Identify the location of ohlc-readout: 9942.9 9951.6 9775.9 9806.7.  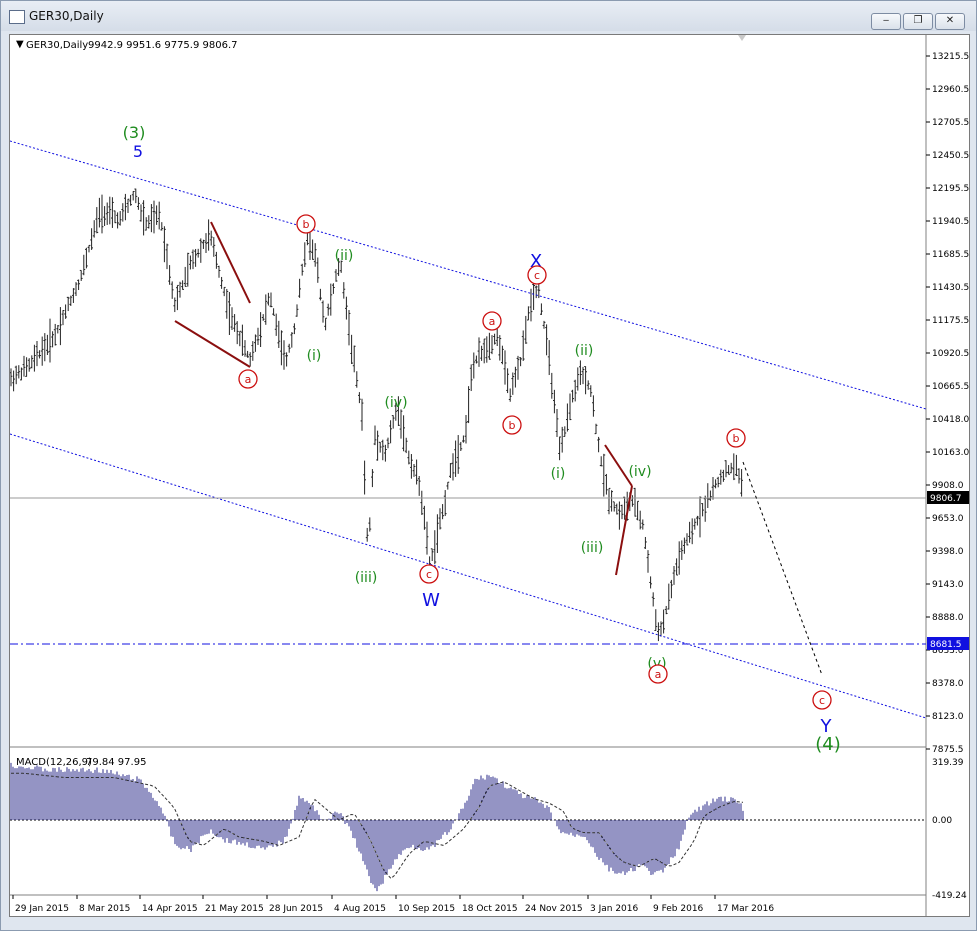
(163, 45).